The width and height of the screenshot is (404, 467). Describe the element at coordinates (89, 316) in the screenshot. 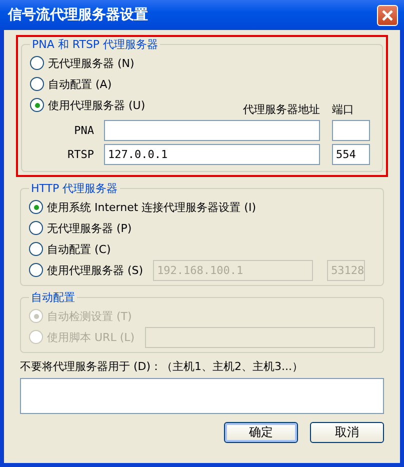

I see `option-label: 自动检测设置 (T)` at that location.